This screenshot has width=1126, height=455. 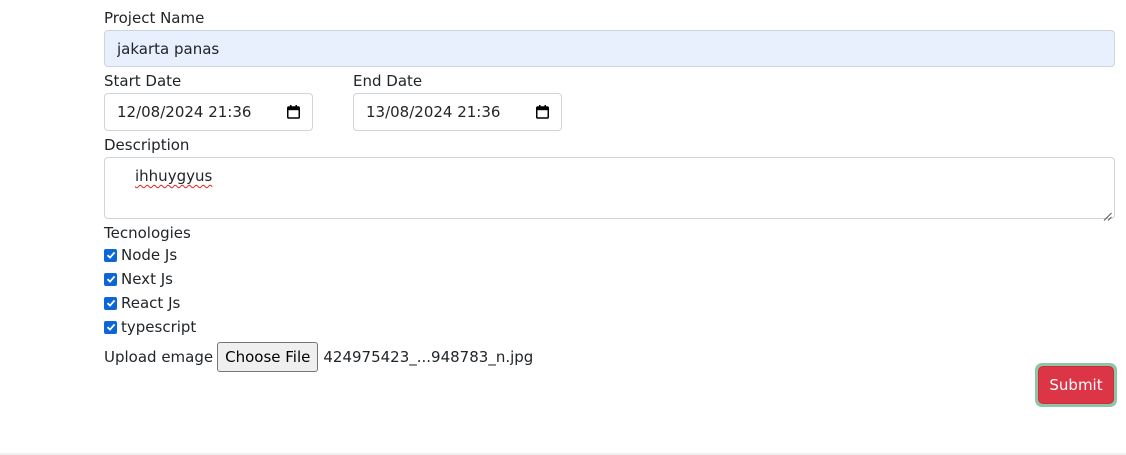 I want to click on end-date-value: 13/08/2024 21:36, so click(x=433, y=112).